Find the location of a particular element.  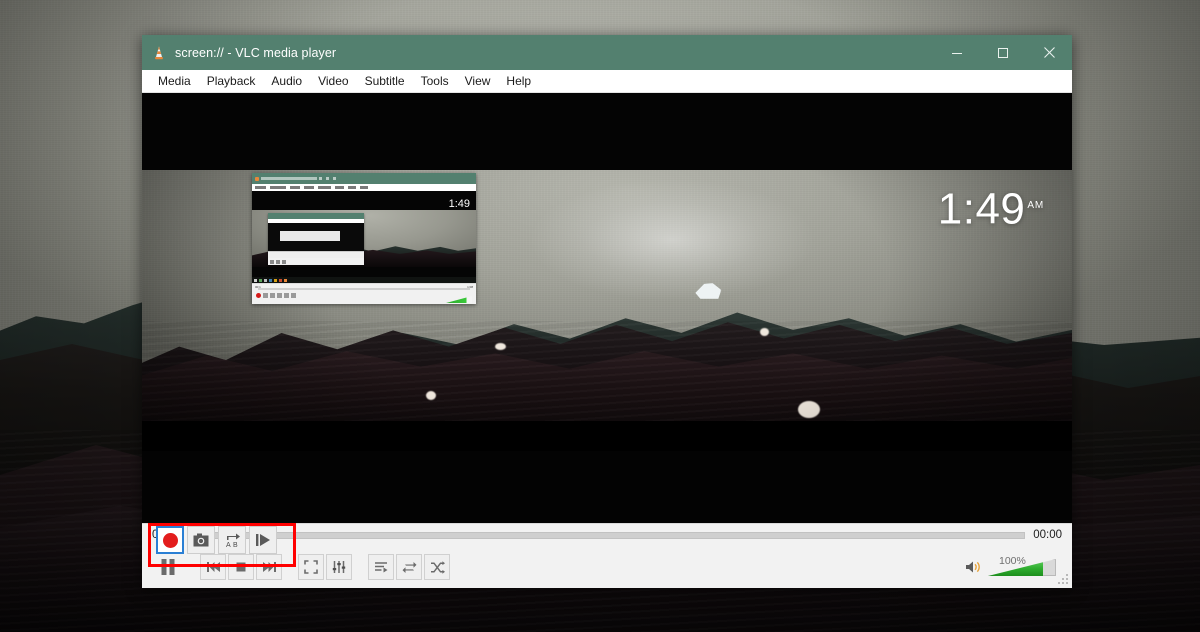

play-pause-button is located at coordinates (168, 567).